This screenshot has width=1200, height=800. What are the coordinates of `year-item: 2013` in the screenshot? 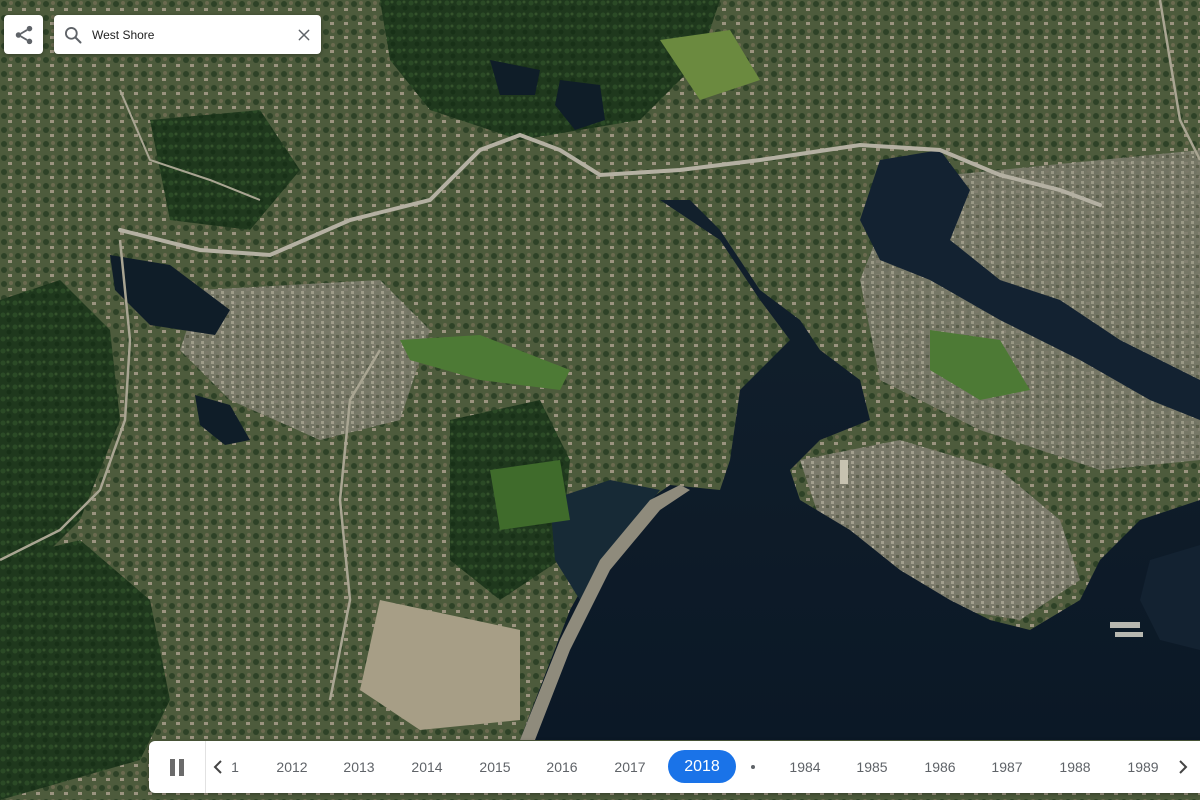 It's located at (359, 767).